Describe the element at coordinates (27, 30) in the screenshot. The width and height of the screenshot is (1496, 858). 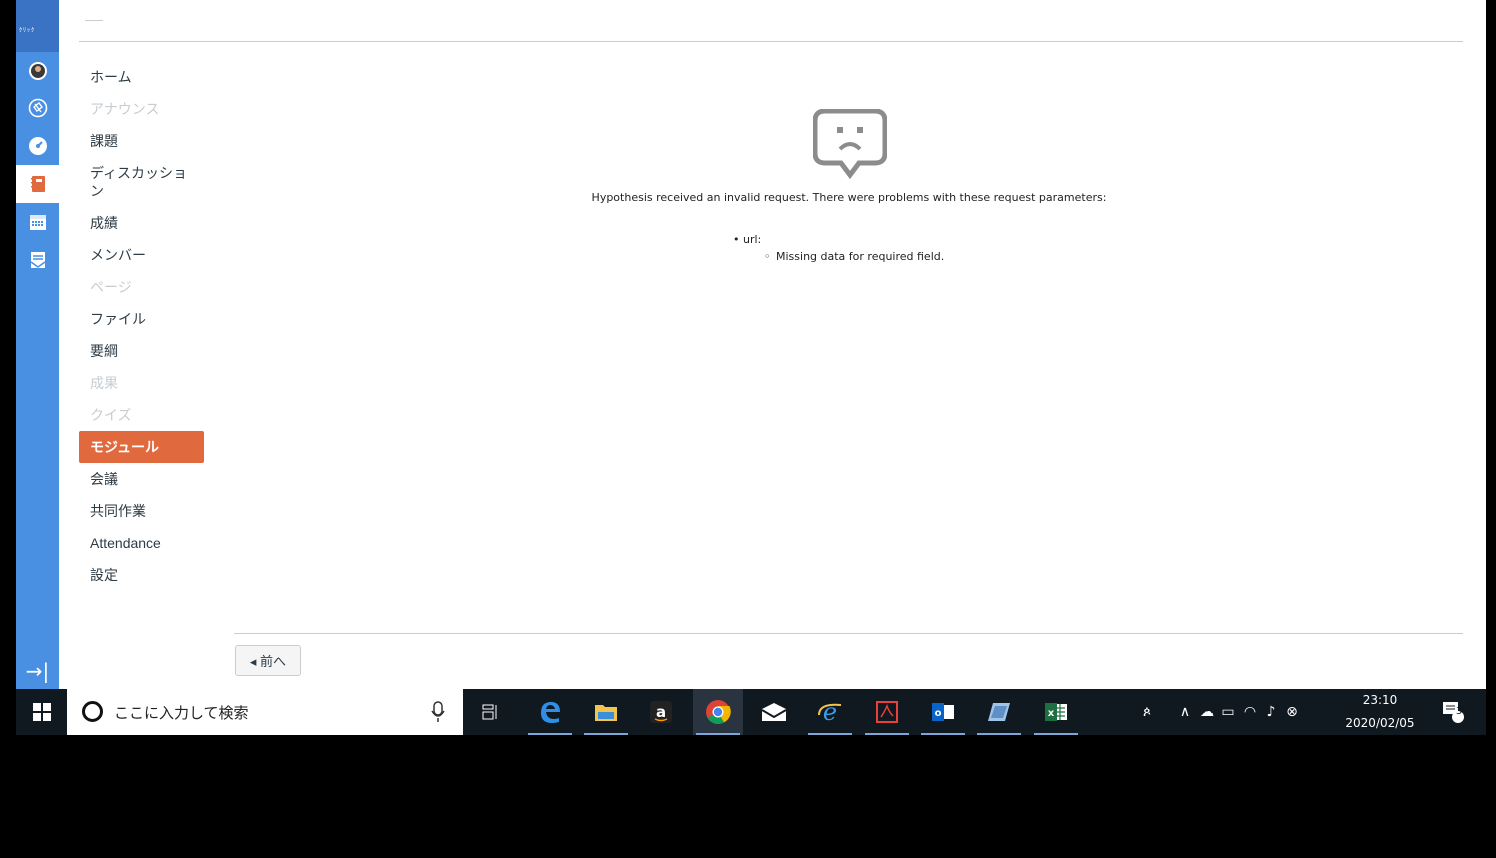
I see `logo-text: ｸﾘｯｸ` at that location.